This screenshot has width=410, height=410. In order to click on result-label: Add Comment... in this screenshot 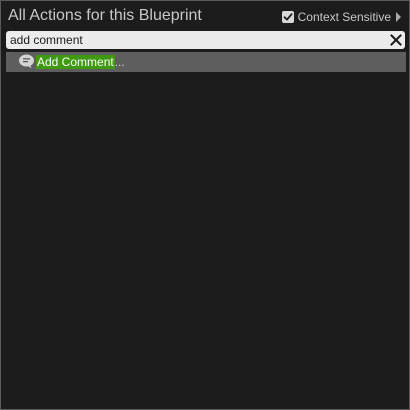, I will do `click(80, 62)`.